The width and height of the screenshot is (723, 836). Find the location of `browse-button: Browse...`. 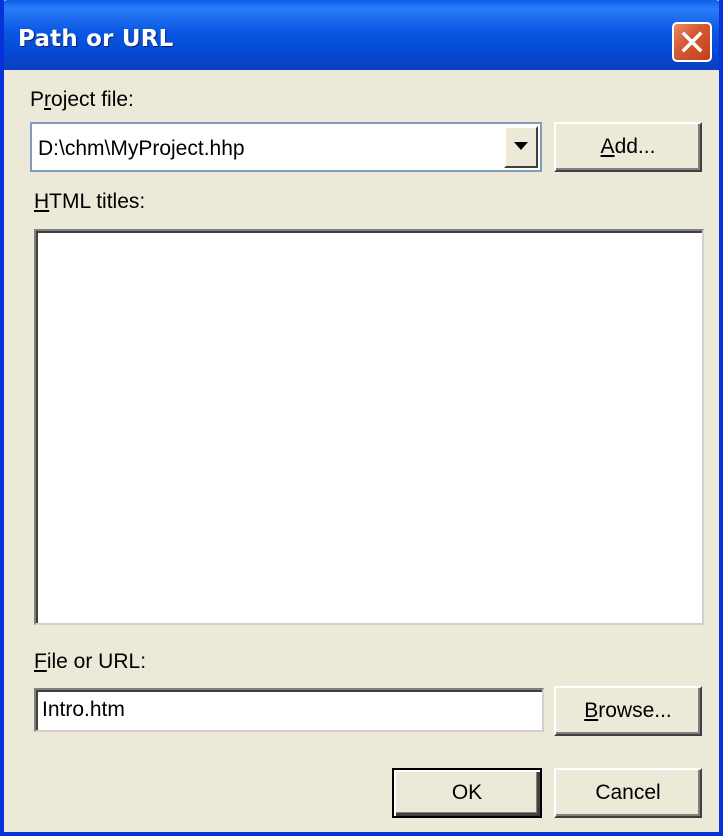

browse-button: Browse... is located at coordinates (628, 711).